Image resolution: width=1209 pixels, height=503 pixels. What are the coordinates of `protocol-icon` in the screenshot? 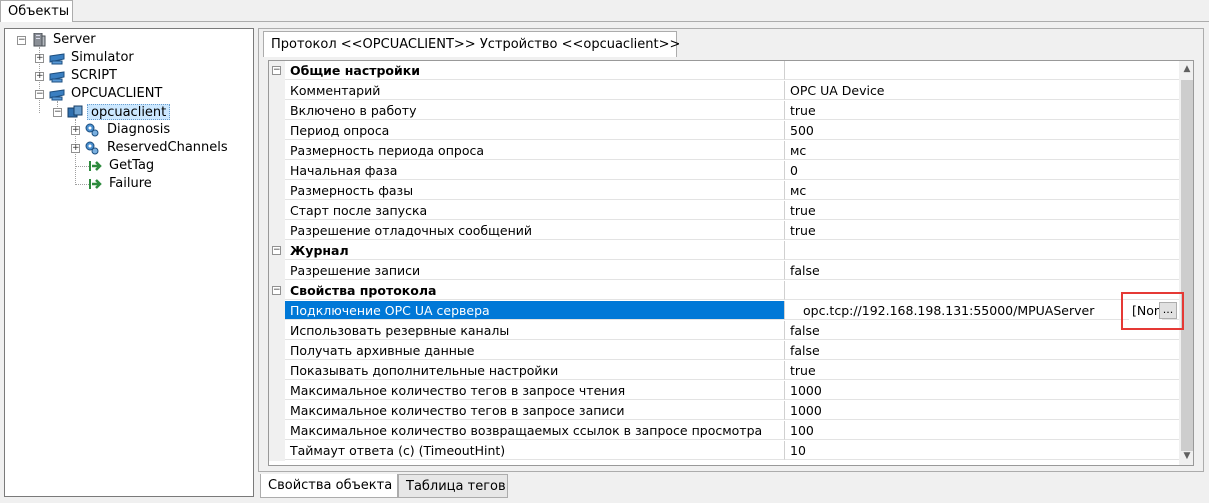 It's located at (57, 59).